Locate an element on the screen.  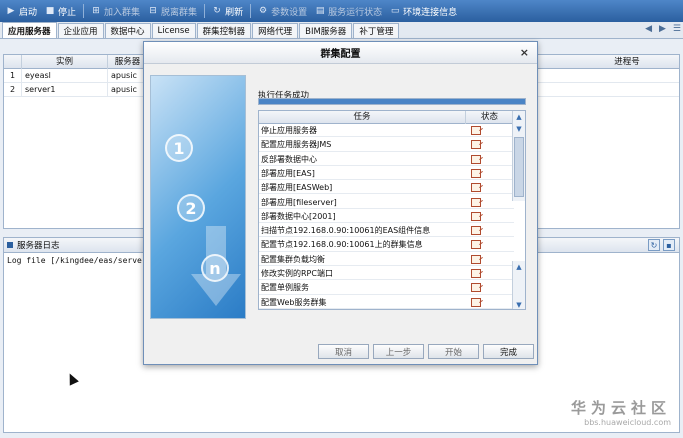
arrow-down-icon is located at coordinates (216, 266).